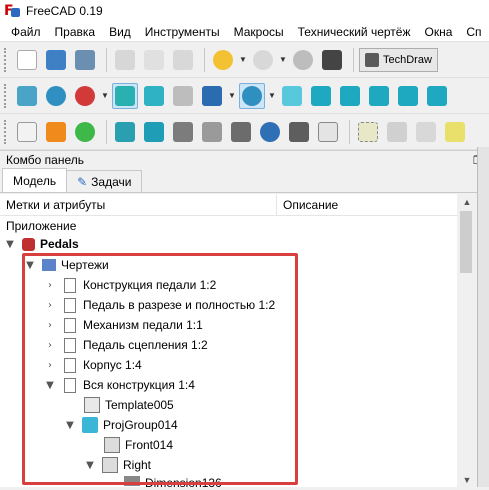 The height and width of the screenshot is (490, 489). What do you see at coordinates (27, 60) in the screenshot?
I see `new-document-button` at bounding box center [27, 60].